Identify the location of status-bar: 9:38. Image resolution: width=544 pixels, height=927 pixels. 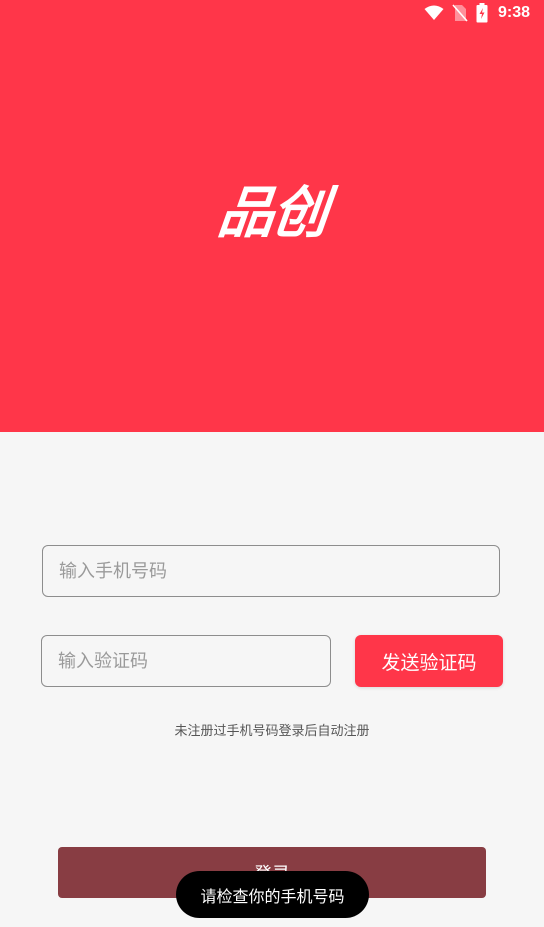
(484, 13).